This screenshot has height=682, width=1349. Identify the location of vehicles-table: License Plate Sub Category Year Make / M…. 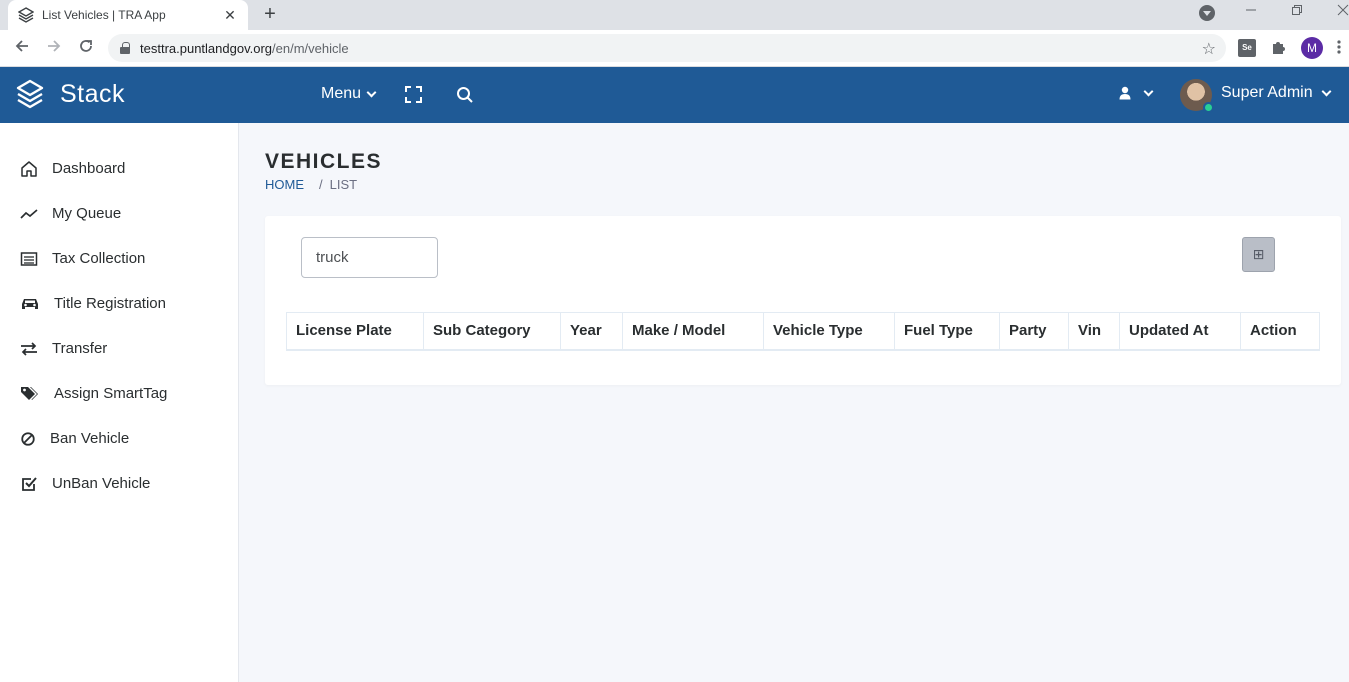
(803, 331).